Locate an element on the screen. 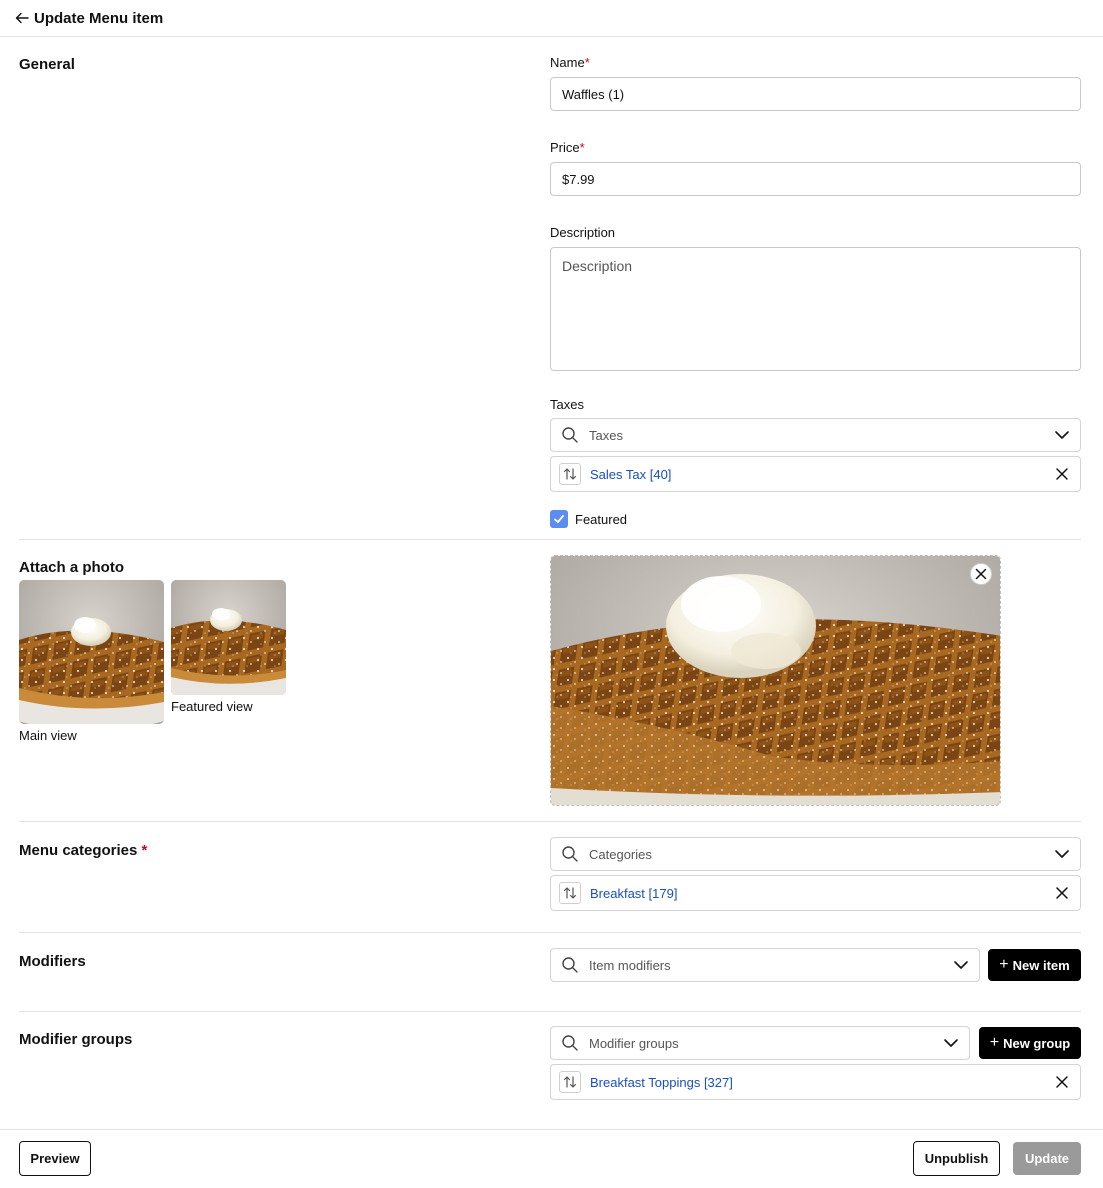  modifier-groups-title: Modifier groups is located at coordinates (76, 1039).